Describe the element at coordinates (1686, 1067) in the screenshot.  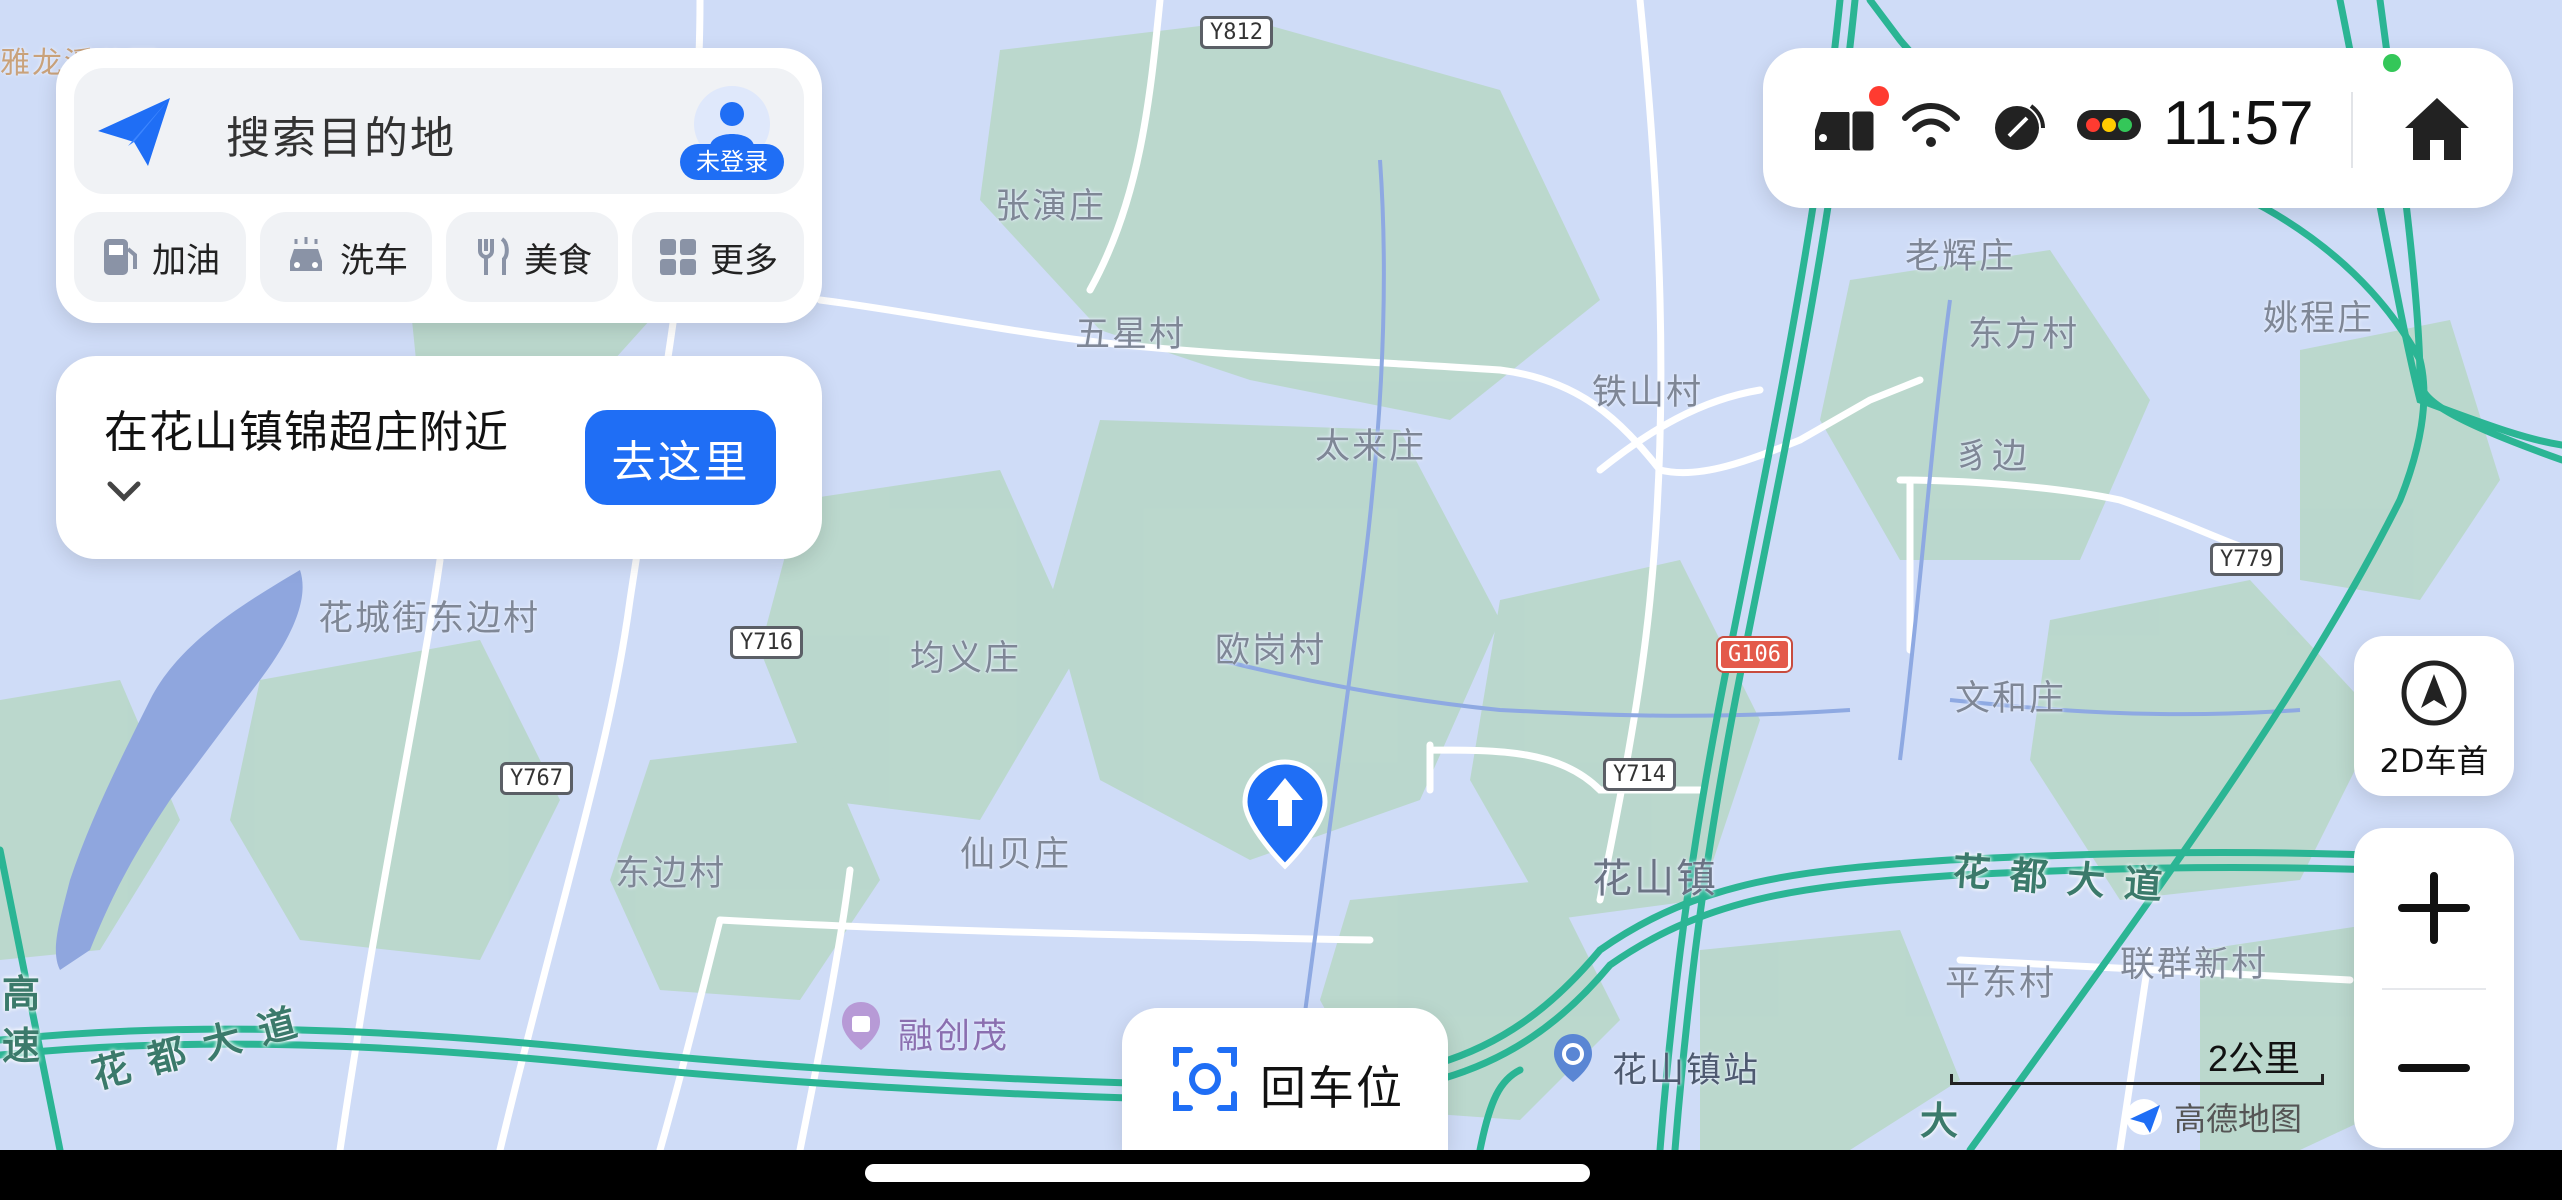
I see `map-place-label: 花山镇站` at that location.